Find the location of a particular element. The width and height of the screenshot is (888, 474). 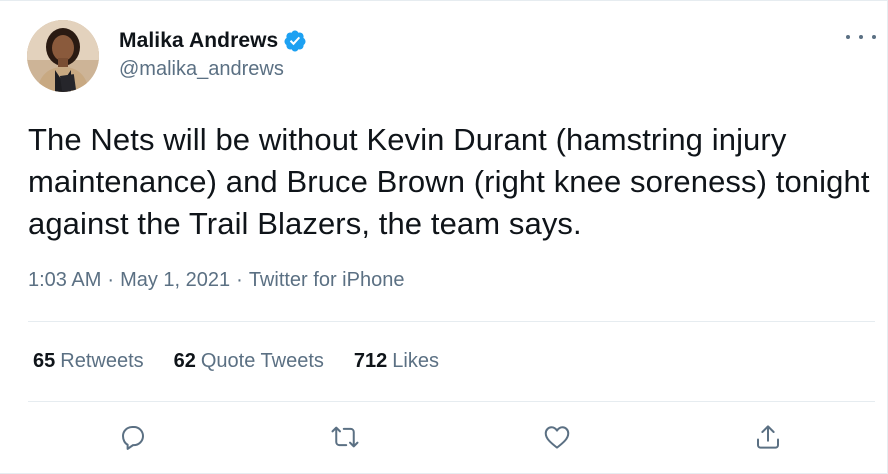

tweet-time: 1:03 AM is located at coordinates (64, 280).